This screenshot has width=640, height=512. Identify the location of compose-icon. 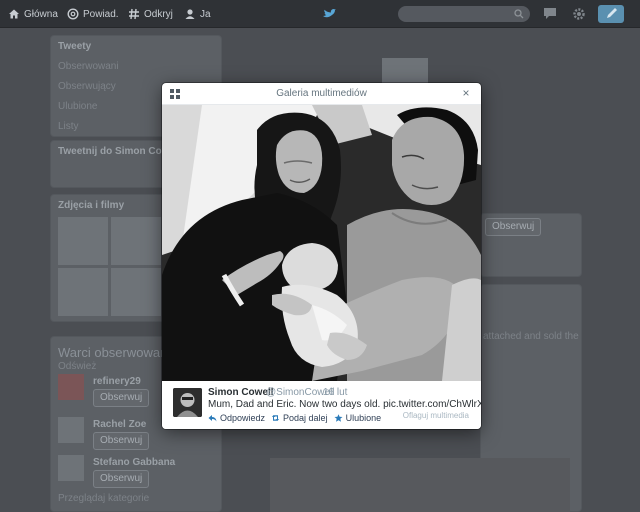
(612, 13).